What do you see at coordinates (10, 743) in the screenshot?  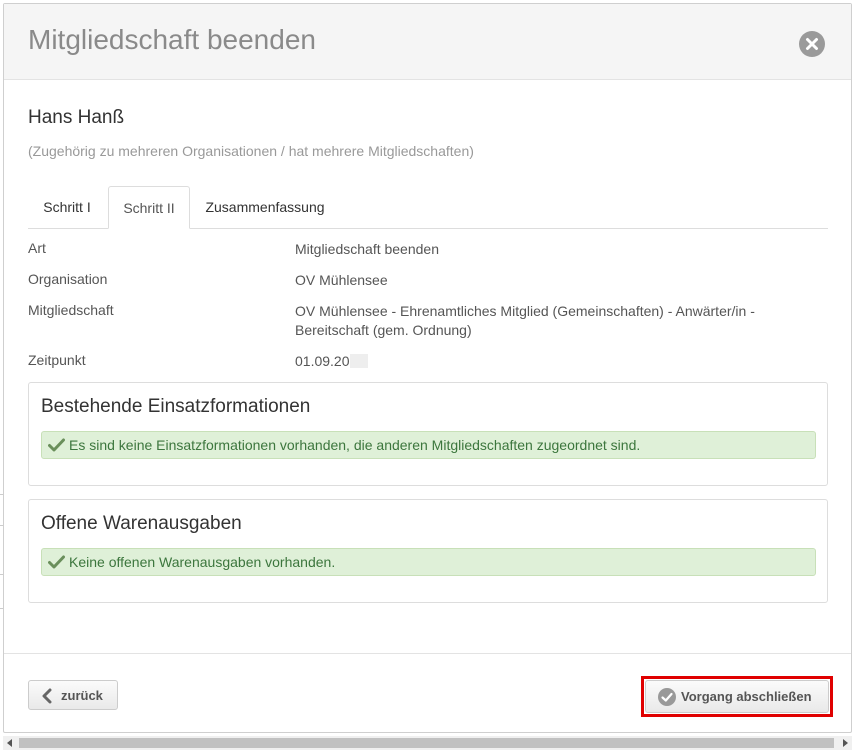 I see `scroll-left-arrow-icon` at bounding box center [10, 743].